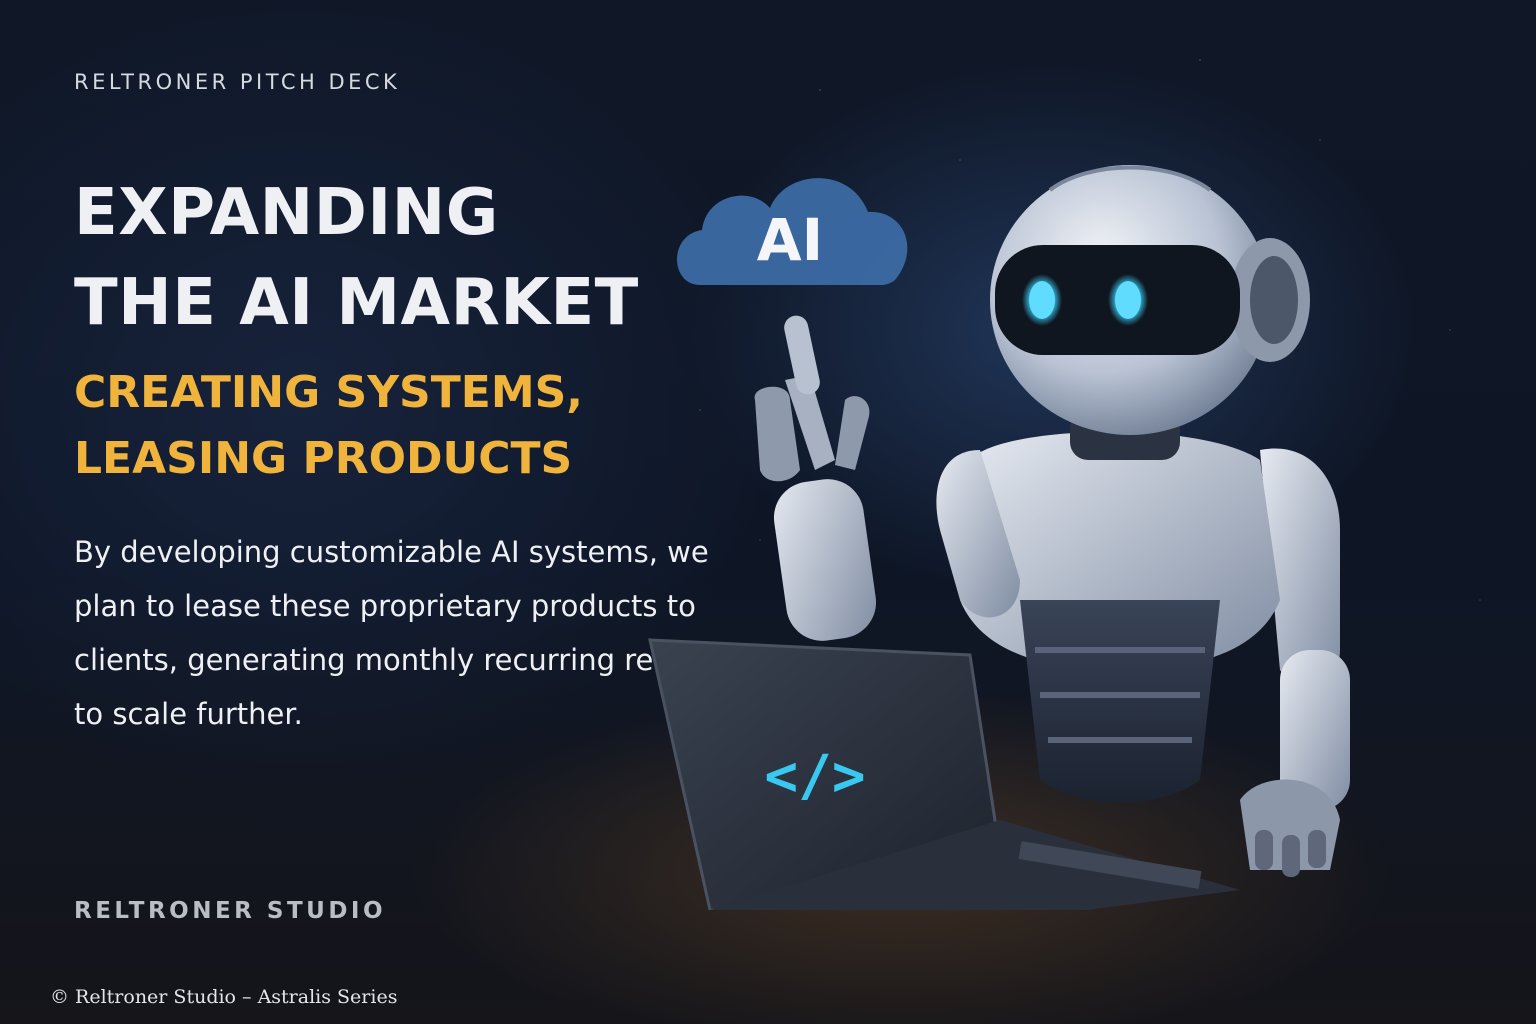 The height and width of the screenshot is (1024, 1536). Describe the element at coordinates (224, 997) in the screenshot. I see `copyright-notice: © Reltroner Studio – Astralis Series` at that location.